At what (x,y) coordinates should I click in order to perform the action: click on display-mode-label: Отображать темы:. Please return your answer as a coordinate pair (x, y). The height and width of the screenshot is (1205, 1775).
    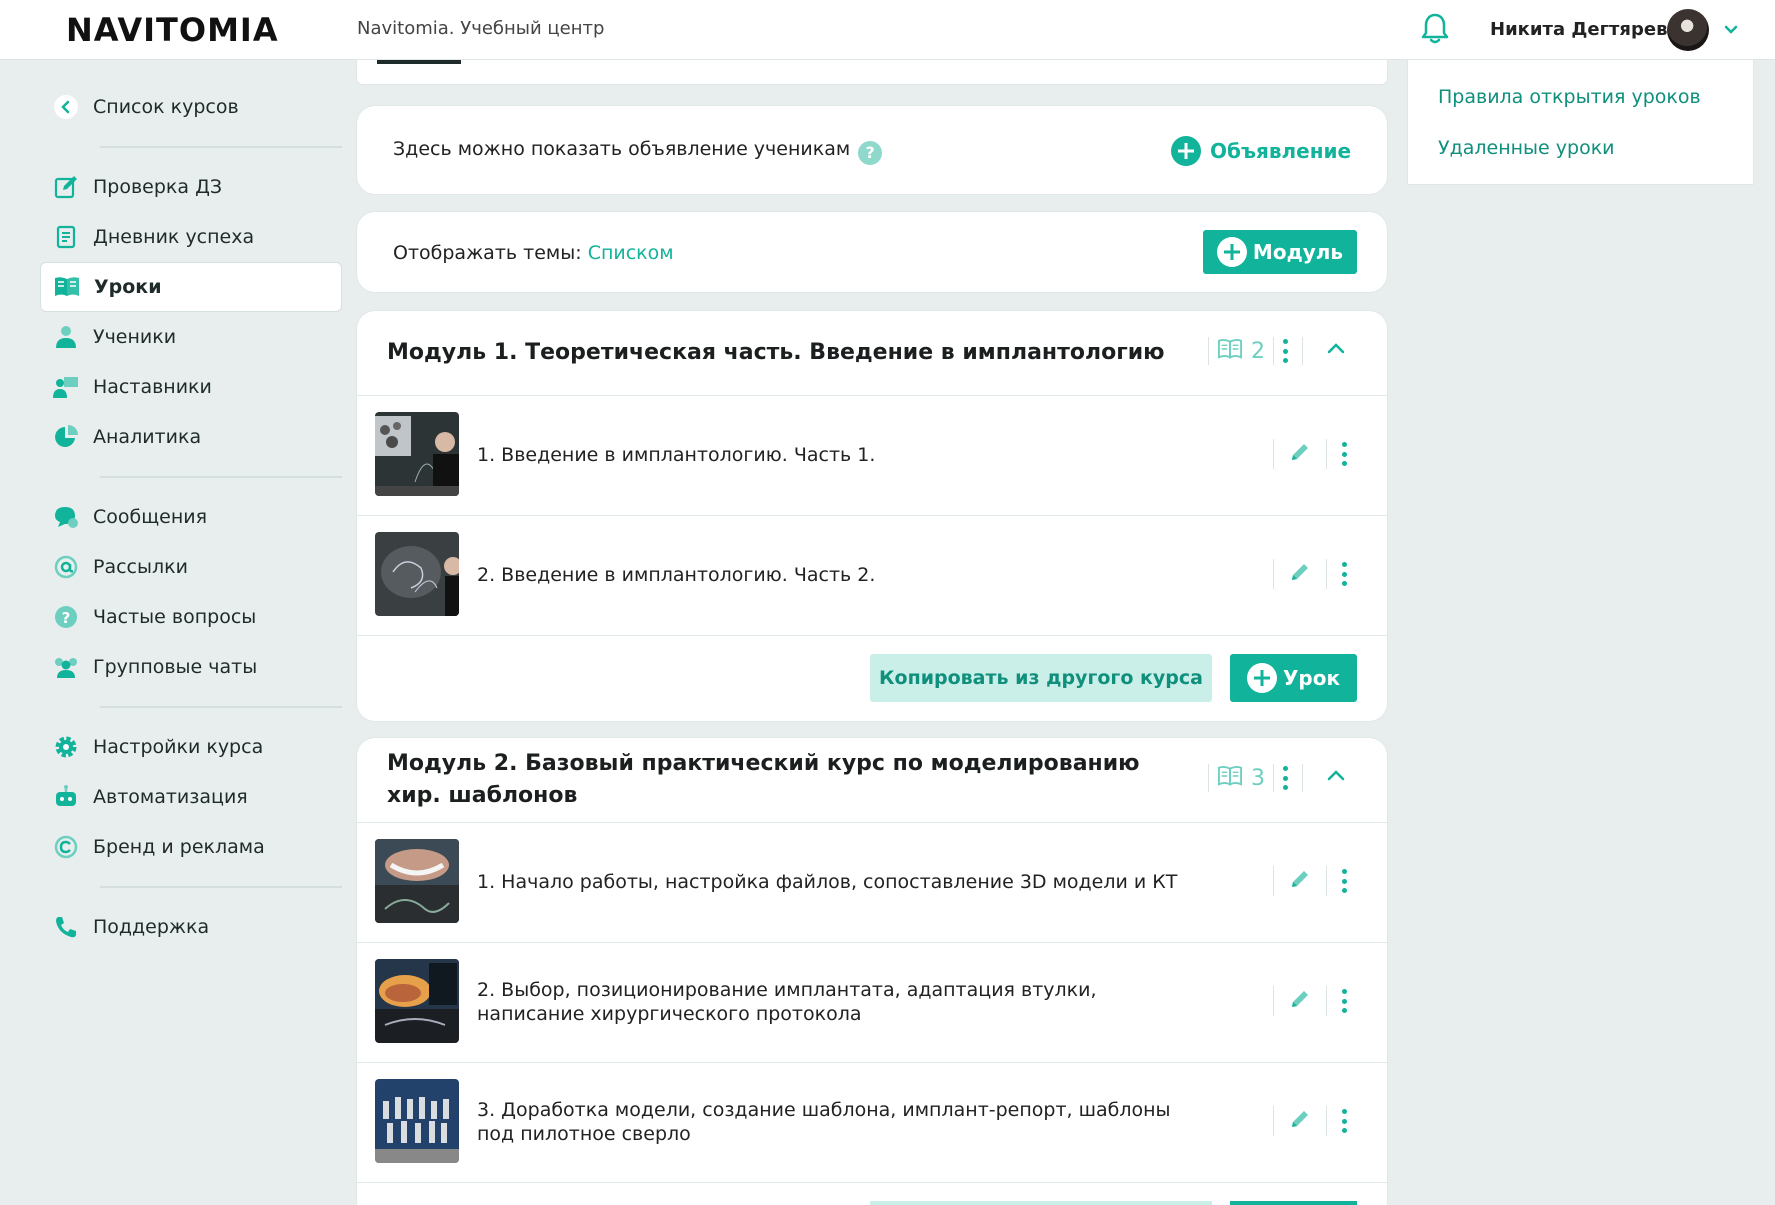
    Looking at the image, I should click on (487, 253).